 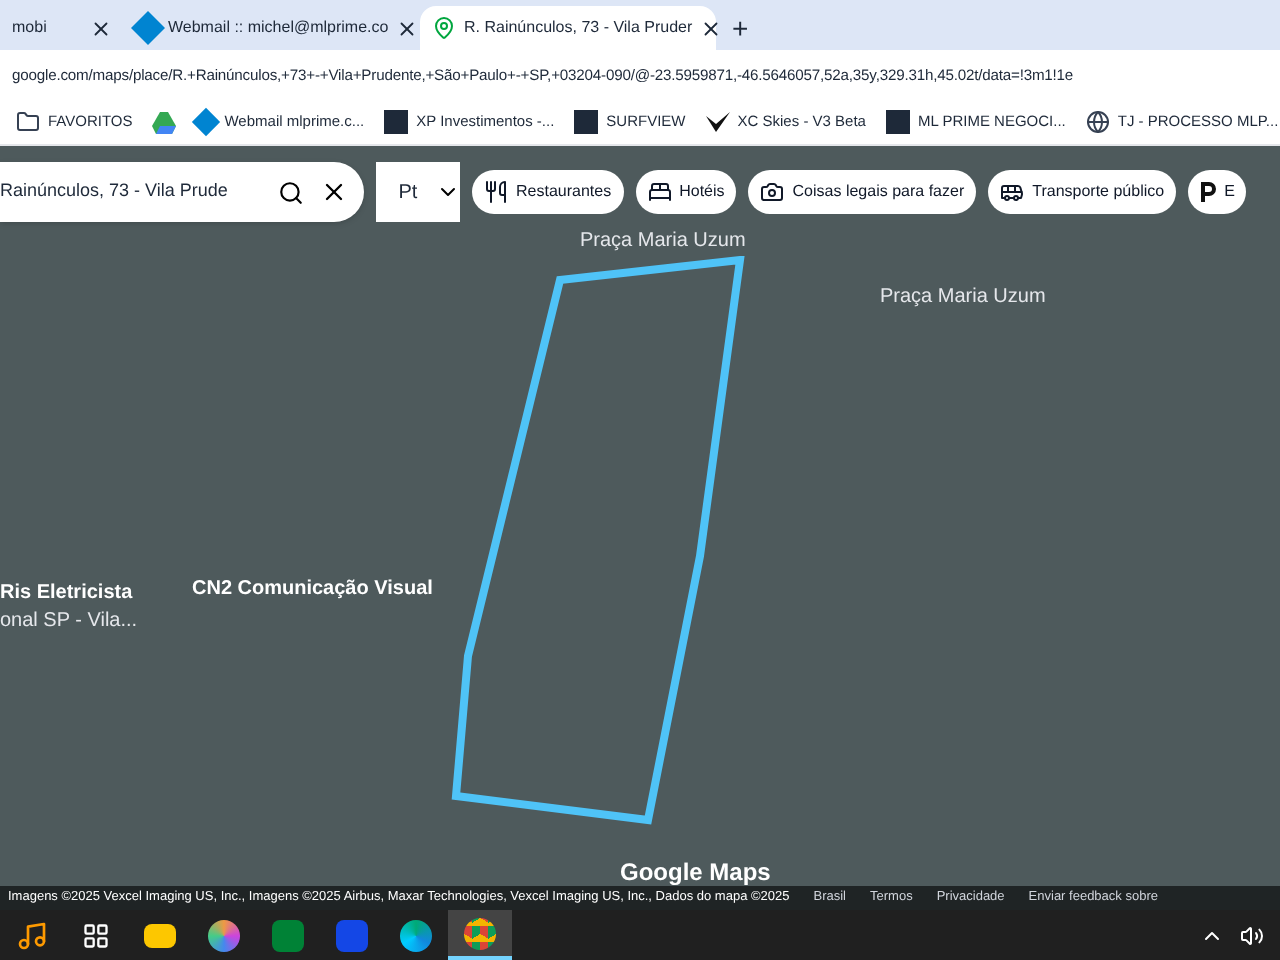 I want to click on search-field: Rainúnculos, 73 - Vila Prude, so click(x=182, y=192).